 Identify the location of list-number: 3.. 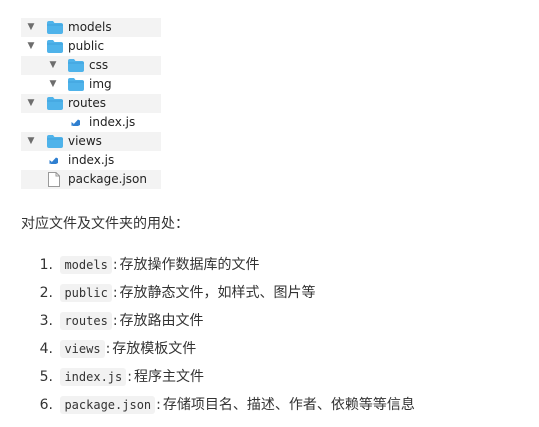
(46, 321).